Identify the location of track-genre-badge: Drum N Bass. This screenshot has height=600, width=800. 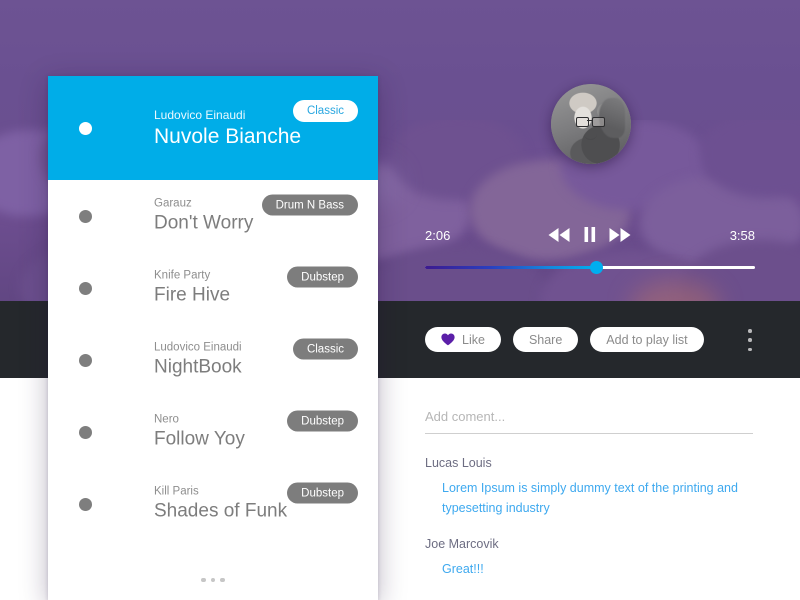
(309, 205).